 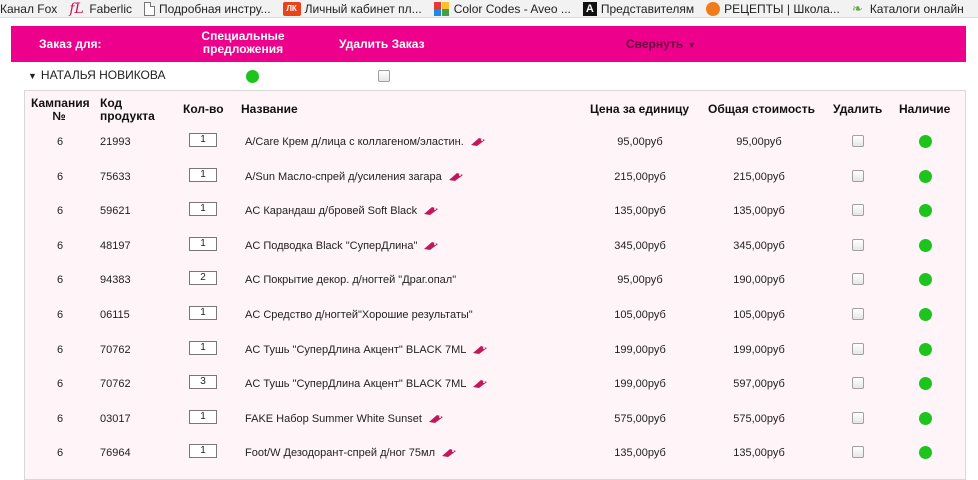 What do you see at coordinates (638, 8) in the screenshot?
I see `bookmark-representatives: A Представителям` at bounding box center [638, 8].